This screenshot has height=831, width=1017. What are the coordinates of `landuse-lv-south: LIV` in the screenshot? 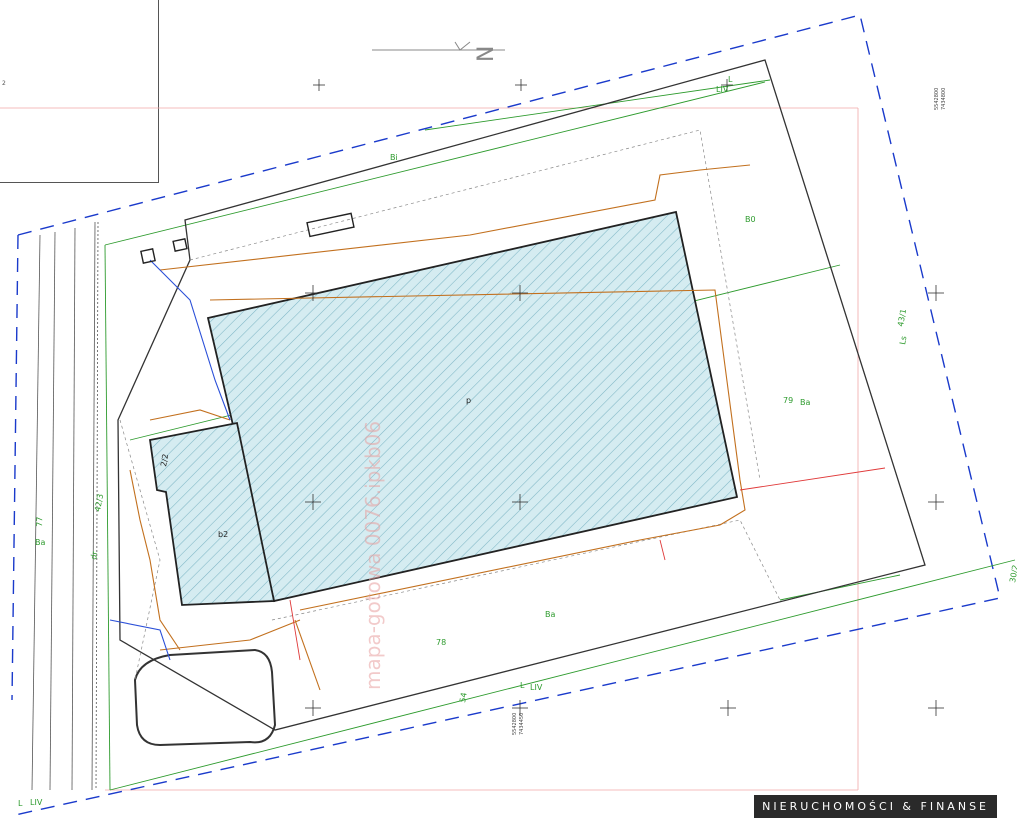 It's located at (536, 687).